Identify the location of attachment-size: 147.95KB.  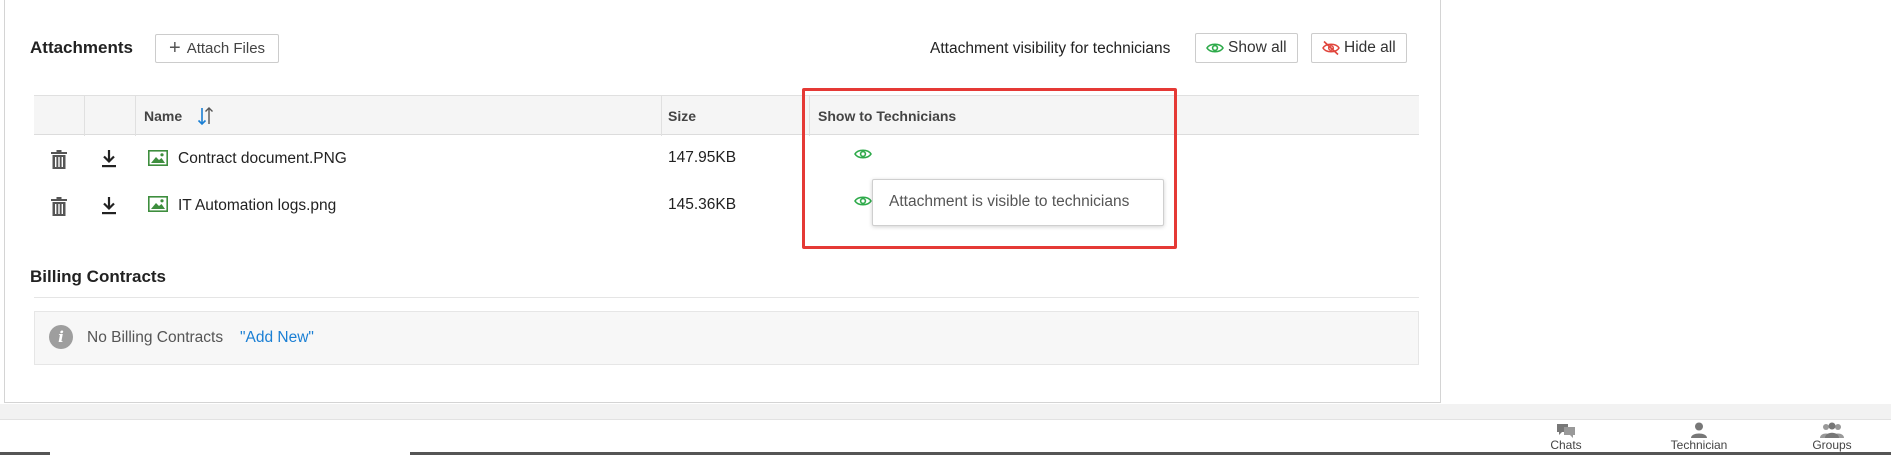
(702, 157).